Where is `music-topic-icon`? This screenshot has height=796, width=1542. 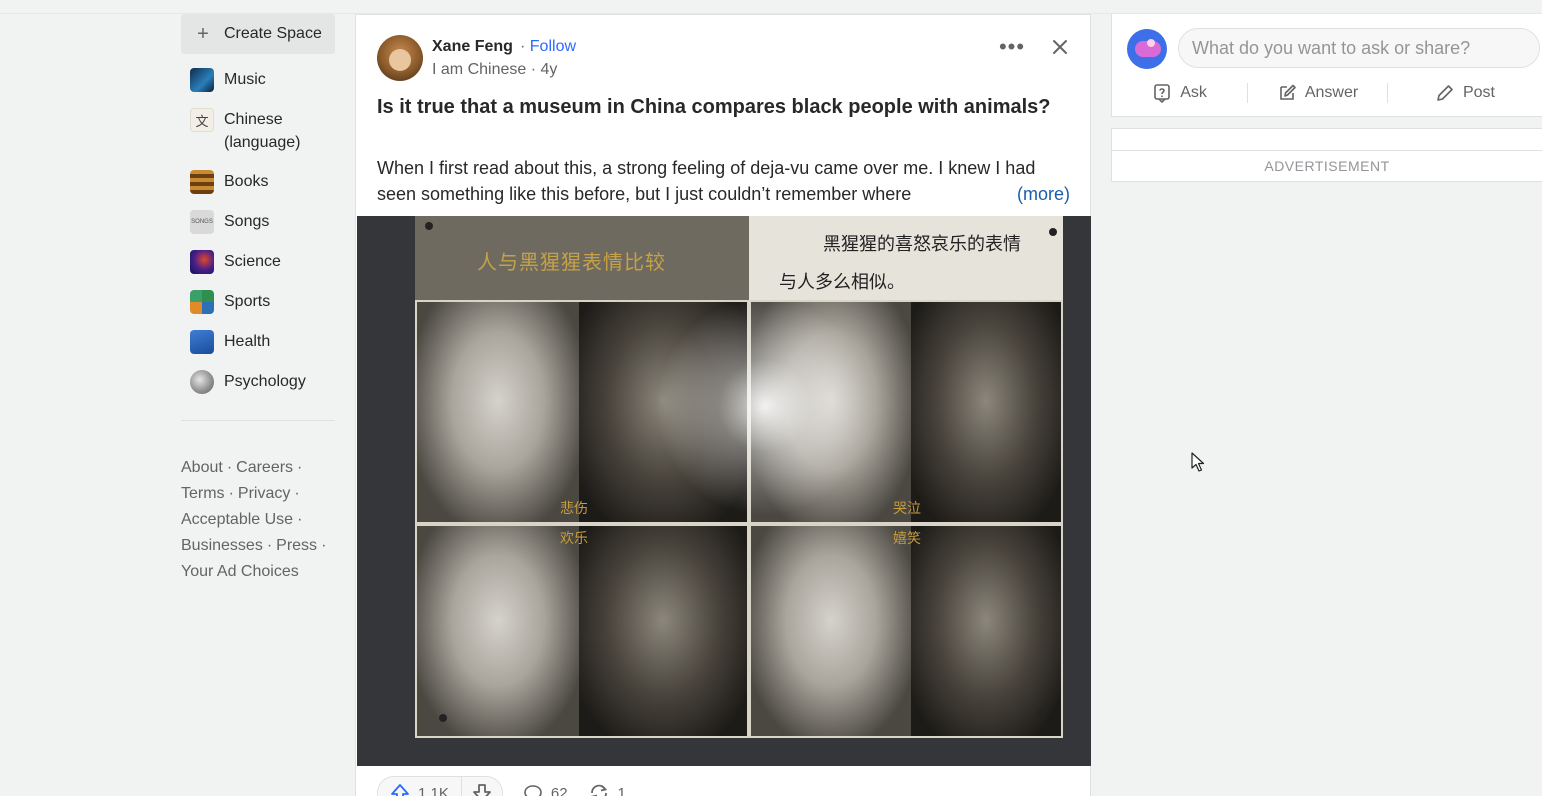 music-topic-icon is located at coordinates (202, 80).